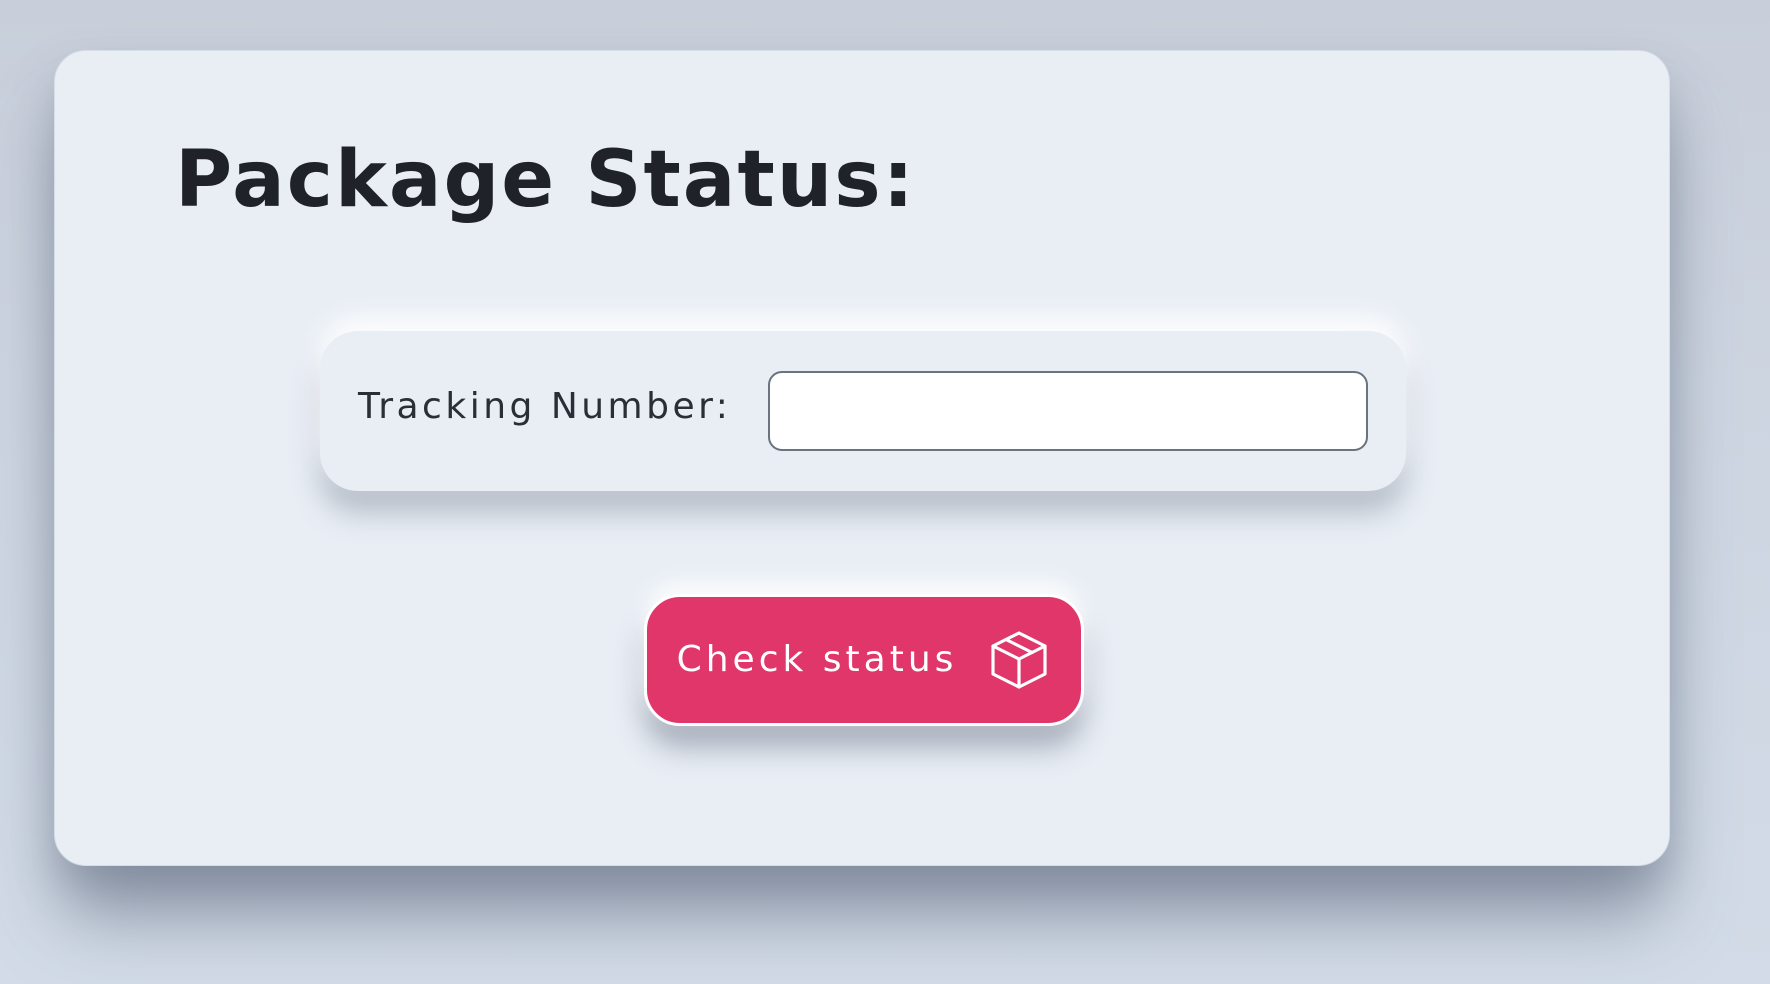  I want to click on check-status-label: Check status, so click(817, 659).